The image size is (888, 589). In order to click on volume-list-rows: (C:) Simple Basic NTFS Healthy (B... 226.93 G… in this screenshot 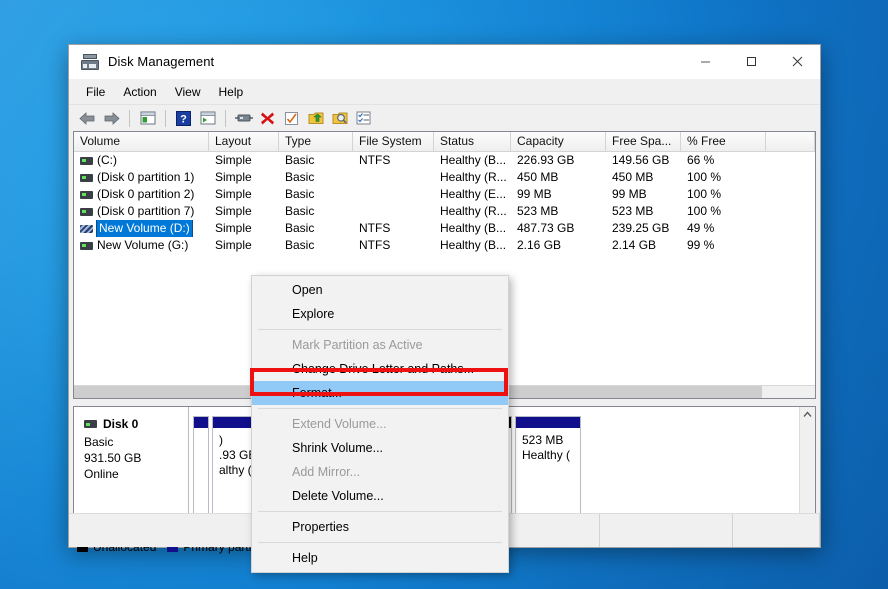, I will do `click(444, 203)`.